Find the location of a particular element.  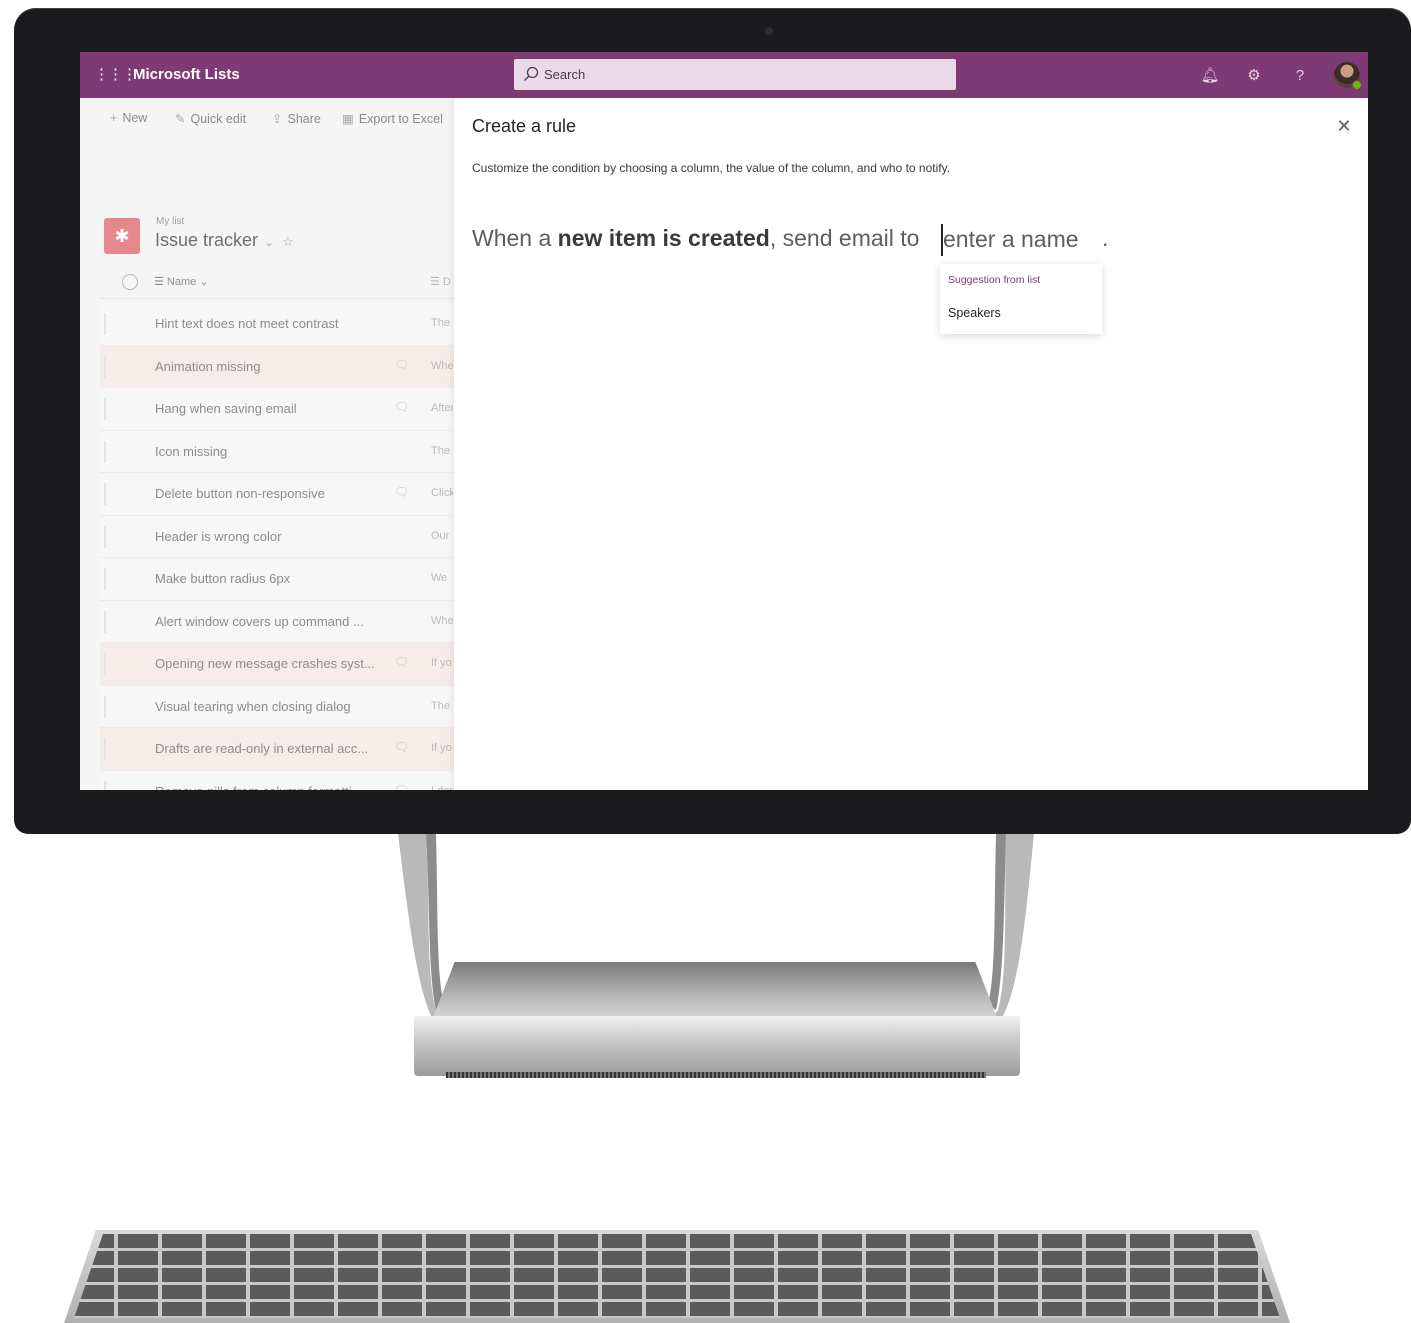

row-description: The is located at coordinates (440, 323).